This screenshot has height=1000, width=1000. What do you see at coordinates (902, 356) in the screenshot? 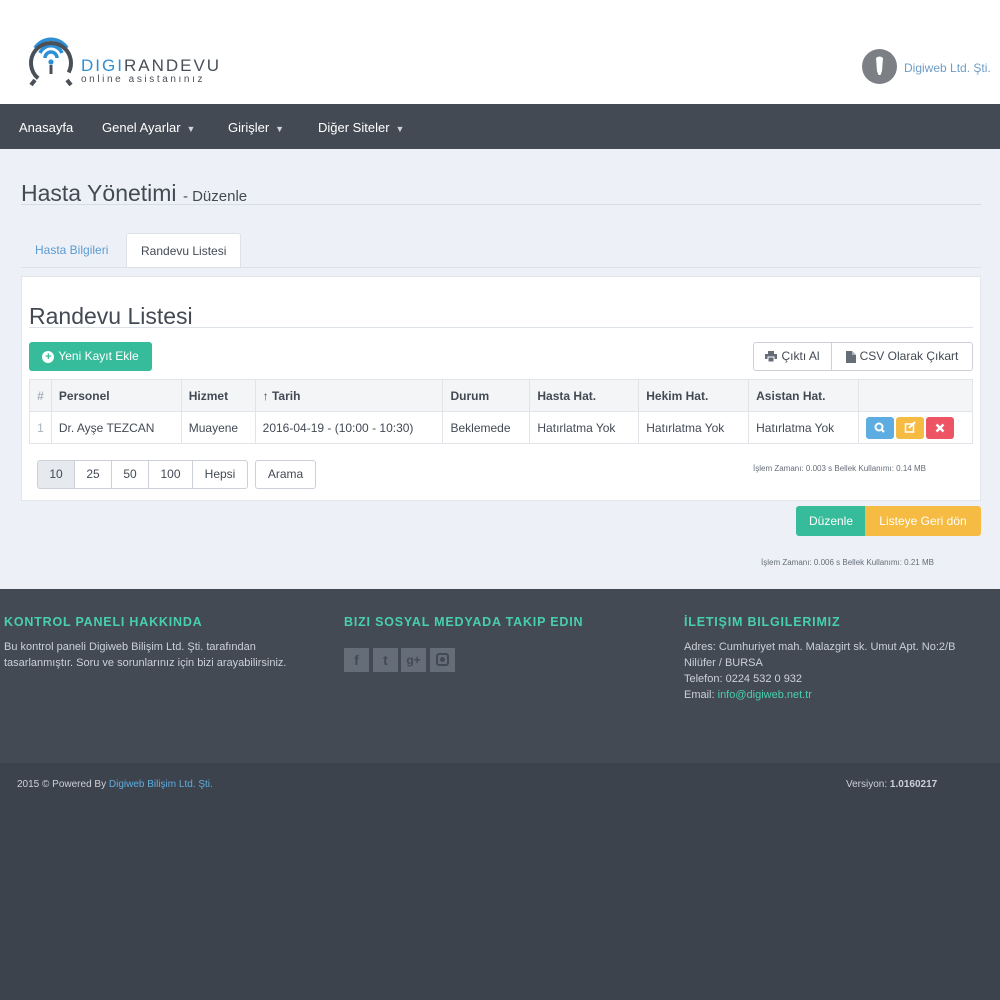
I see `csv-export-button: CSV Olarak Çıkart` at bounding box center [902, 356].